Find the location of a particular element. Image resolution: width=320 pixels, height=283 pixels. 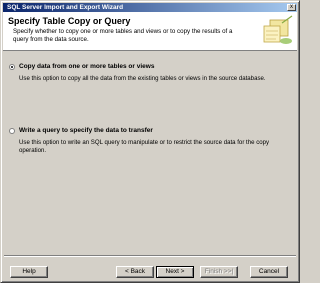

title-bar: SQL Server Import and Export Wizard x is located at coordinates (150, 7).